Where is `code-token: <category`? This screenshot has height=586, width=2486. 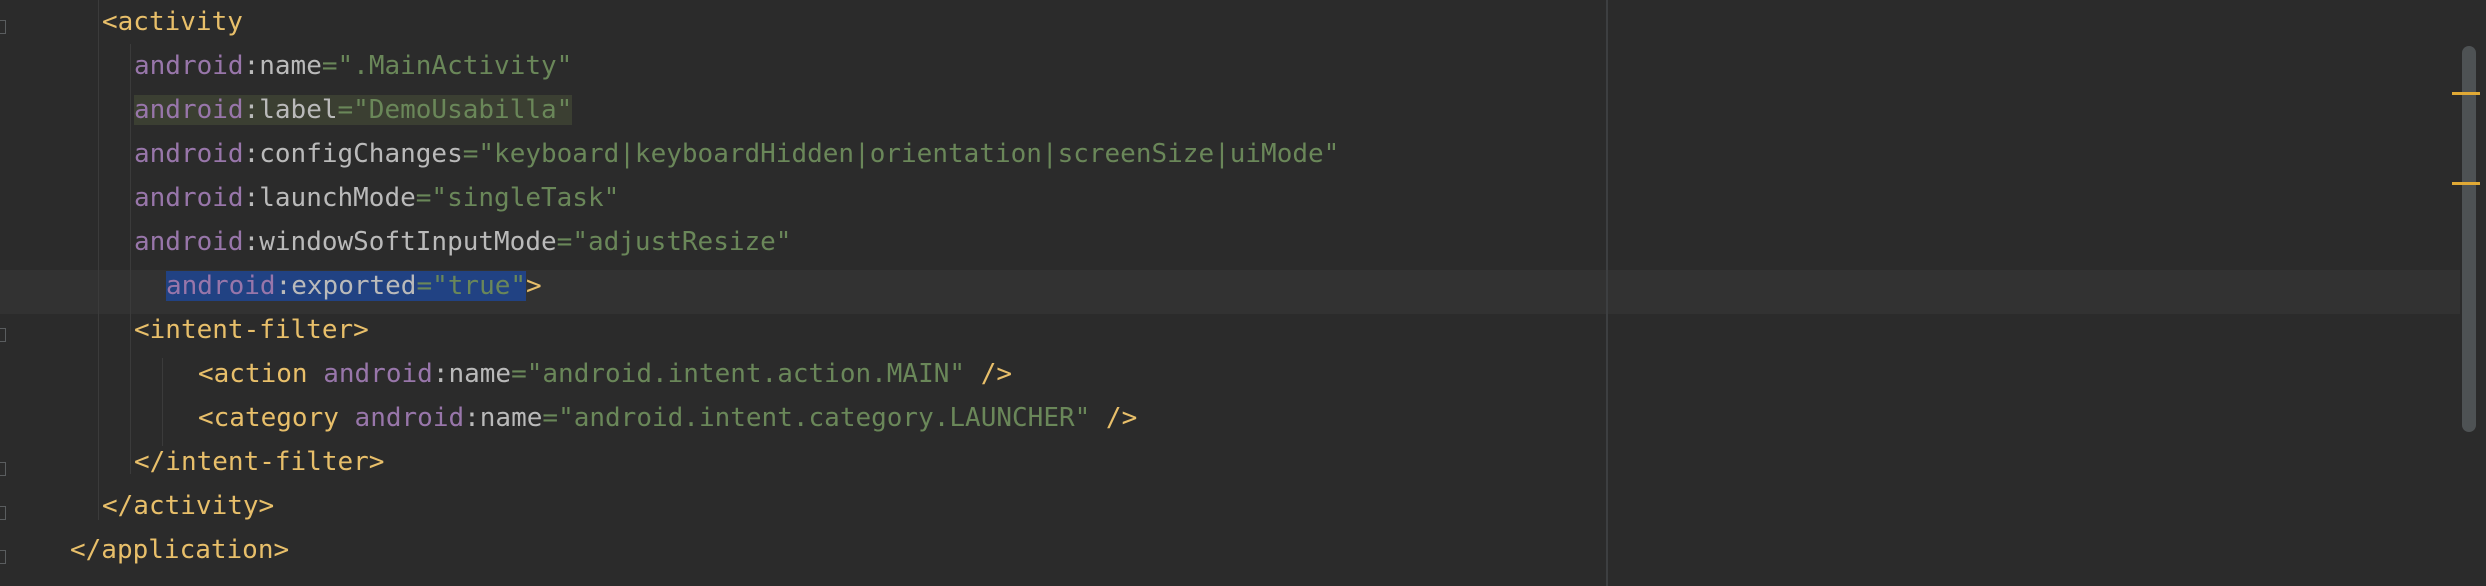
code-token: <category is located at coordinates (276, 418).